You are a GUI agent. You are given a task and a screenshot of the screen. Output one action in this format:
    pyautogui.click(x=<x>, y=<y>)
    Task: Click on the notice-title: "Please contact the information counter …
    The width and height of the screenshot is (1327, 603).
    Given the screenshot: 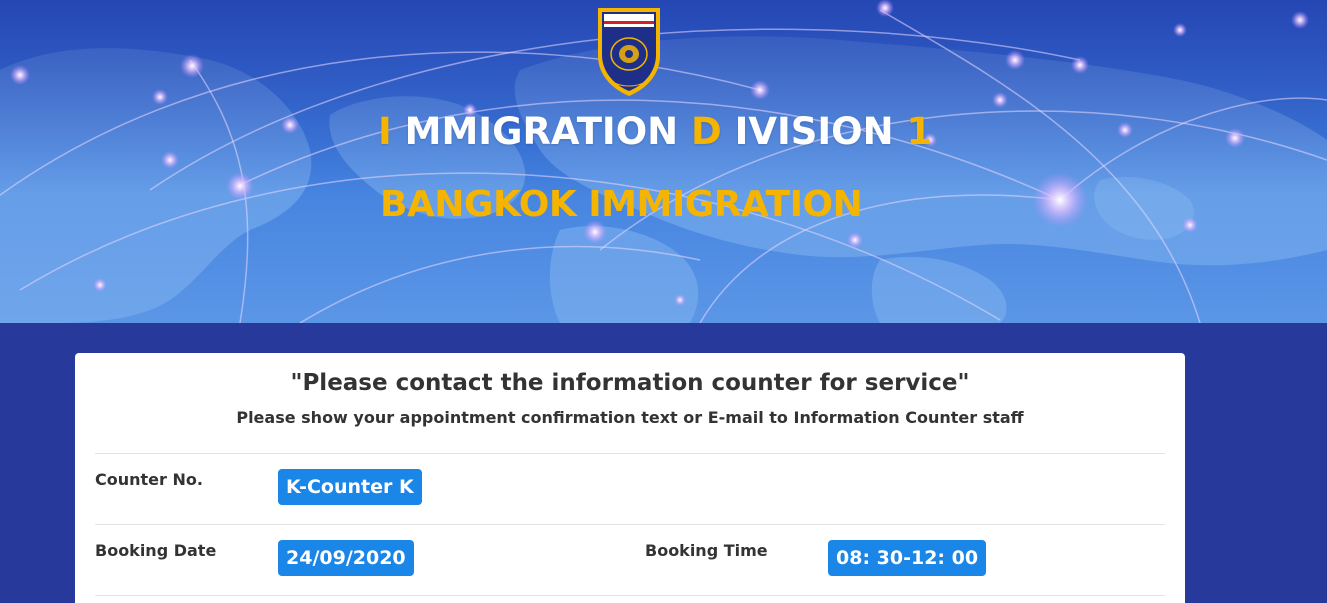 What is the action you would take?
    pyautogui.click(x=630, y=383)
    